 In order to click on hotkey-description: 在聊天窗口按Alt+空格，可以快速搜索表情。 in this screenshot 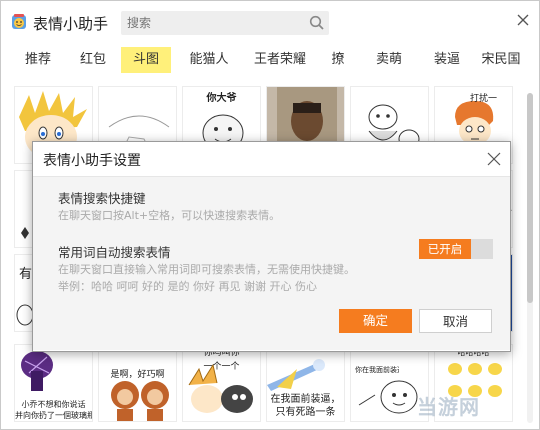, I will do `click(169, 215)`.